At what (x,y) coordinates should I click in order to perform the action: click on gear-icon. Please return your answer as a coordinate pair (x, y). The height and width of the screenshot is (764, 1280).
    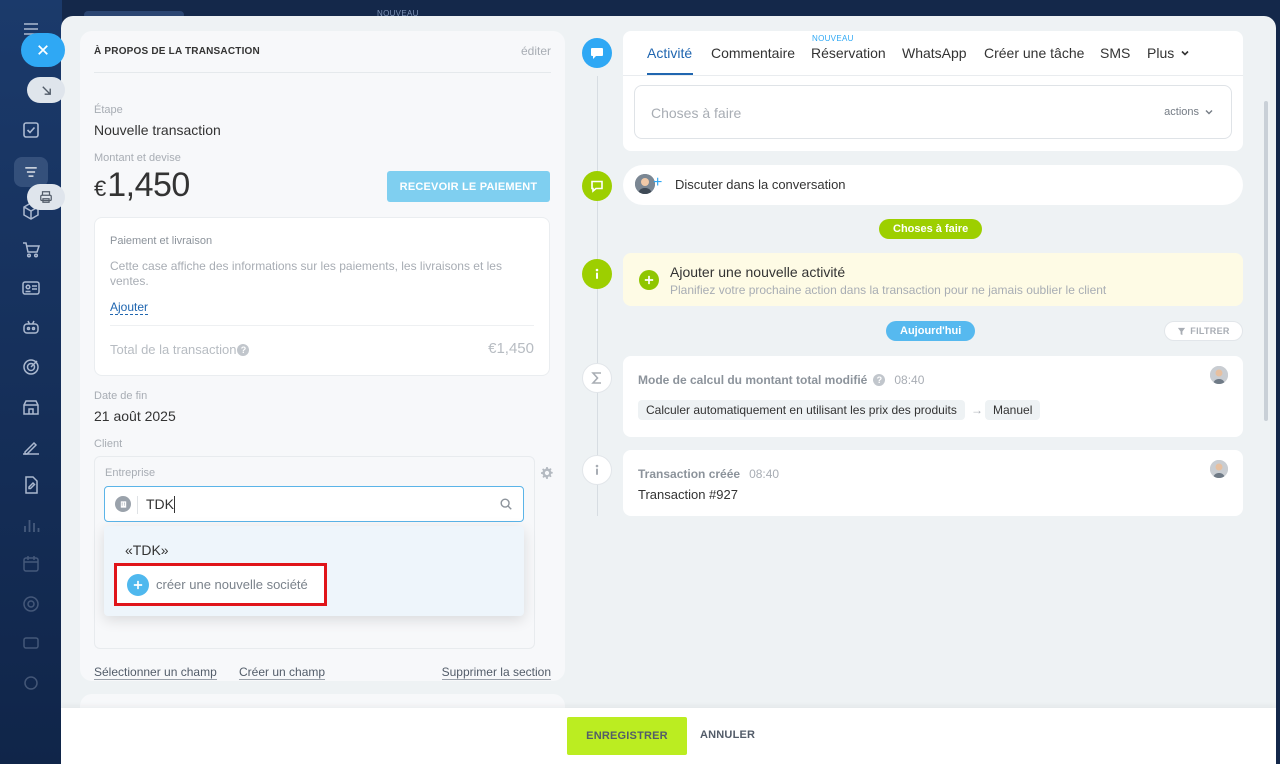
    Looking at the image, I should click on (547, 473).